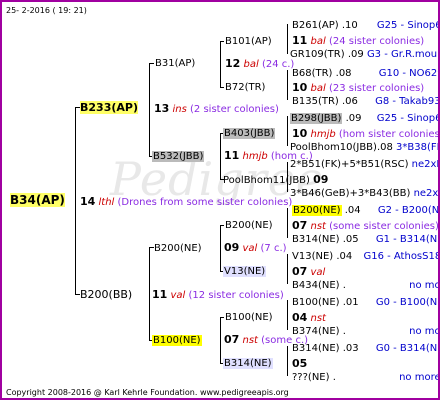  Describe the element at coordinates (178, 248) in the screenshot. I see `node-b200ne: B200(NE)` at that location.